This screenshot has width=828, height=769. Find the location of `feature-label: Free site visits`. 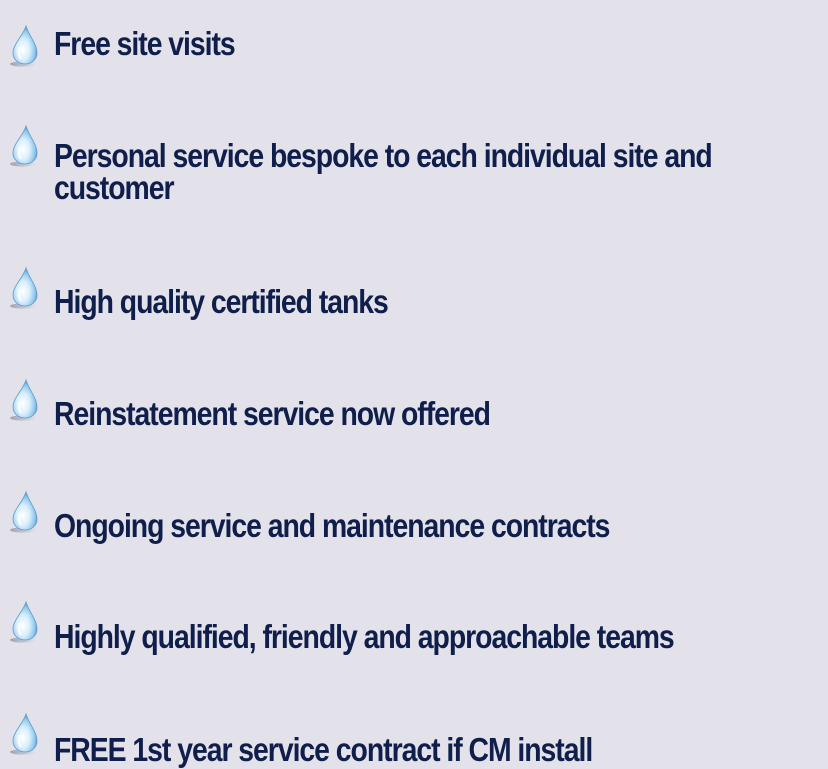

feature-label: Free site visits is located at coordinates (145, 43).